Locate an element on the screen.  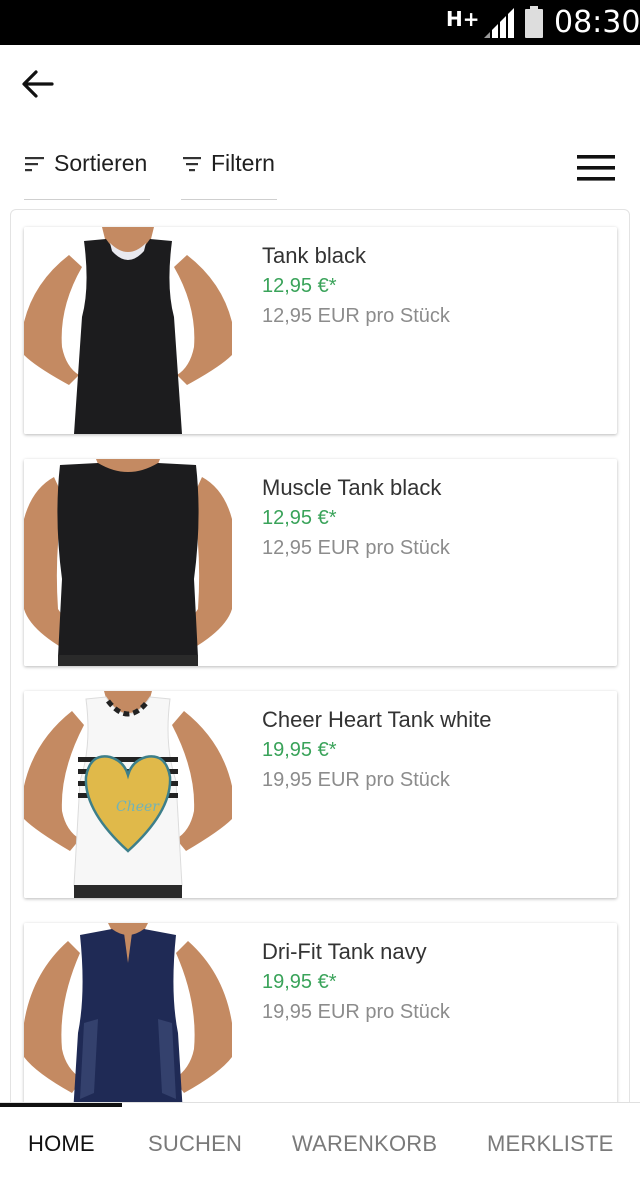
nav-wishlist: MERKLISTE is located at coordinates (550, 1144).